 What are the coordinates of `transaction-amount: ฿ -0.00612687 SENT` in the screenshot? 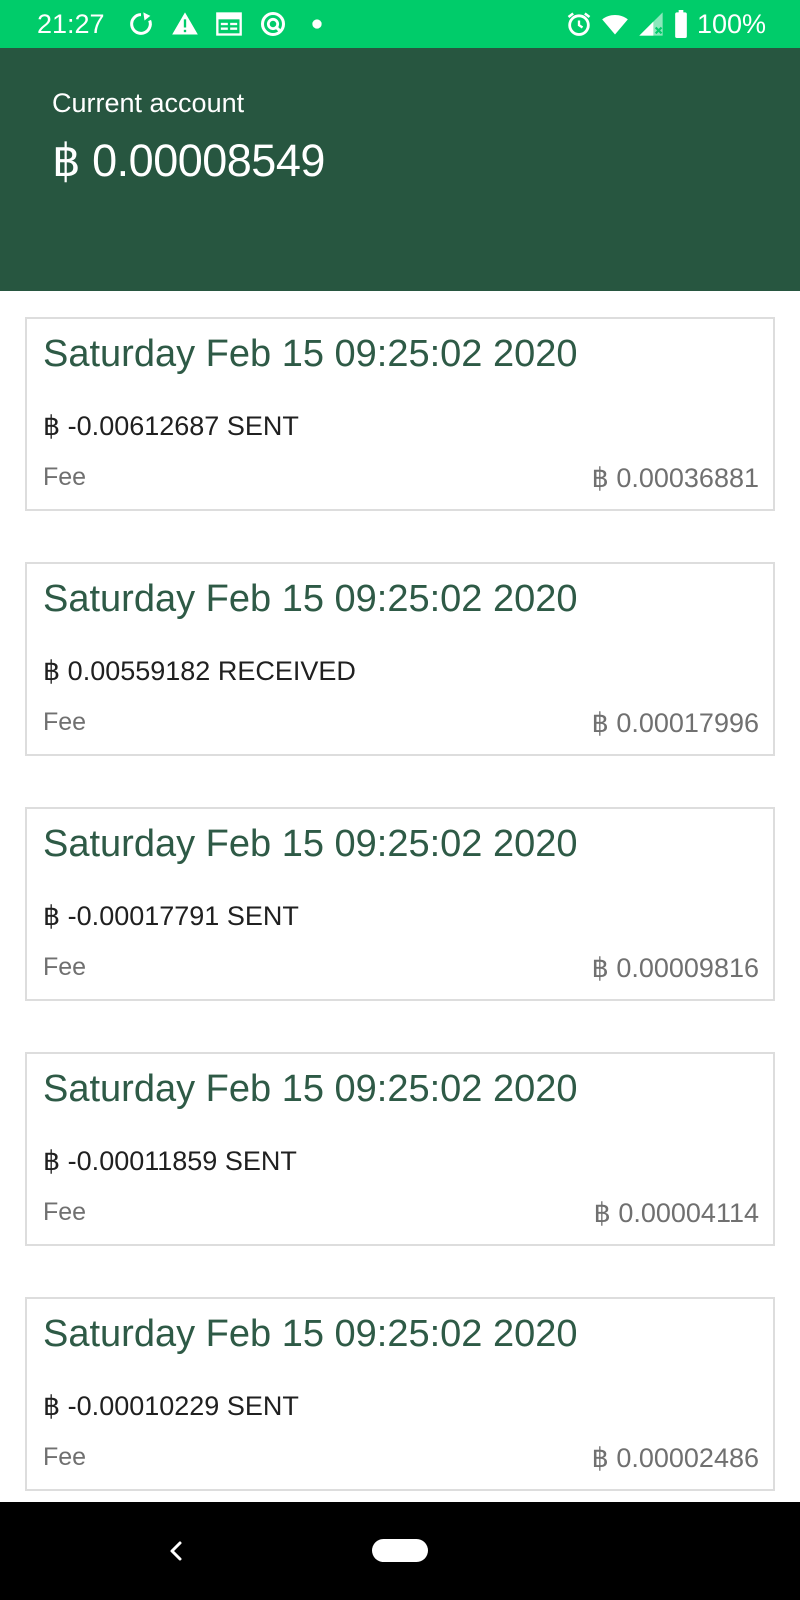 It's located at (171, 426).